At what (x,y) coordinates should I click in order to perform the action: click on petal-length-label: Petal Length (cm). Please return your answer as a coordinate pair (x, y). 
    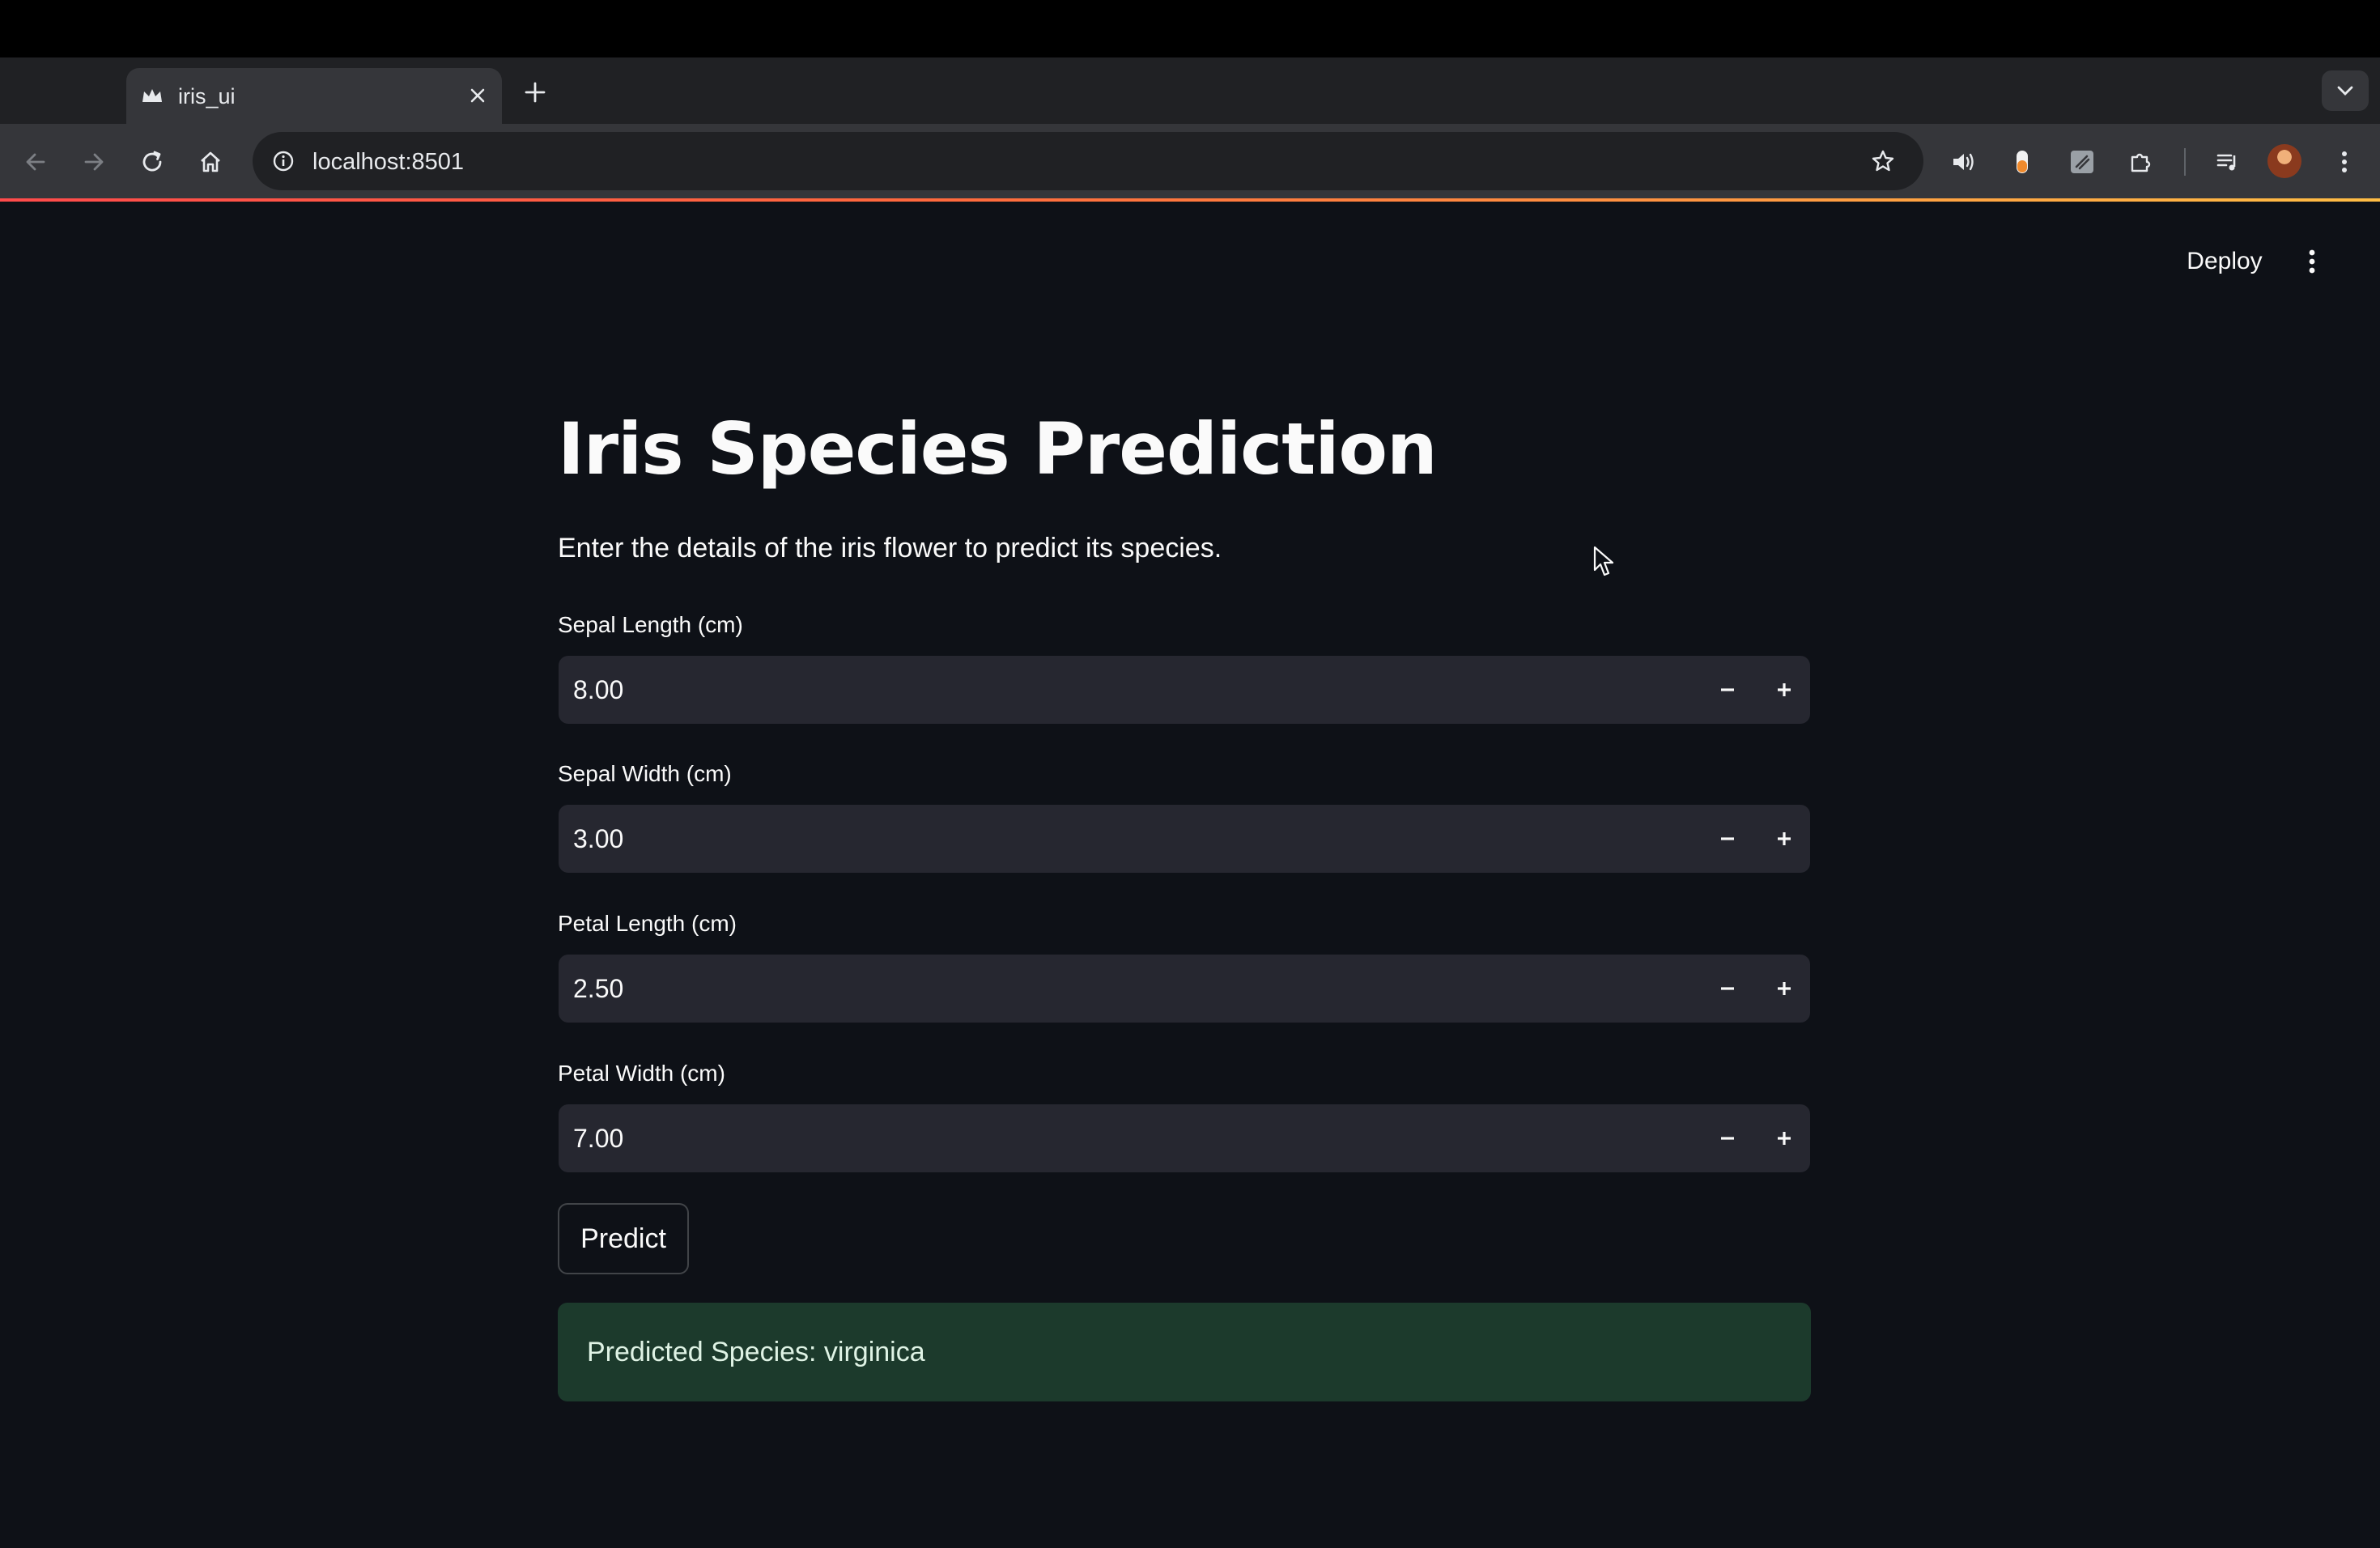
    Looking at the image, I should click on (647, 924).